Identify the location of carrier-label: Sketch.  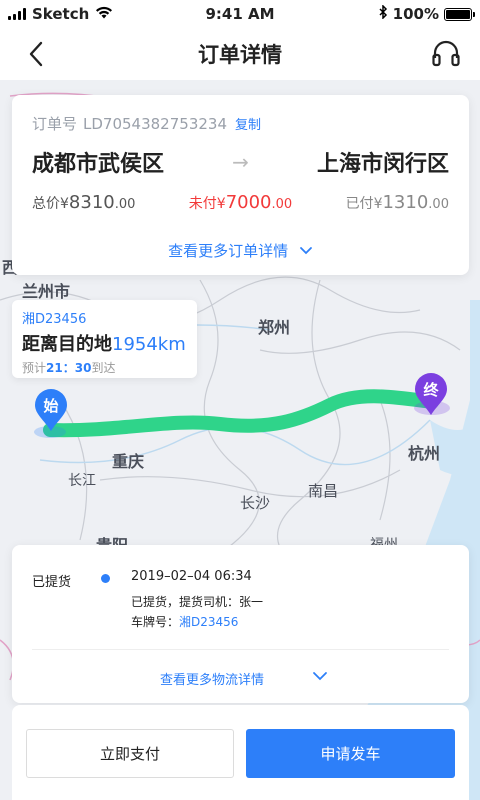
(61, 14).